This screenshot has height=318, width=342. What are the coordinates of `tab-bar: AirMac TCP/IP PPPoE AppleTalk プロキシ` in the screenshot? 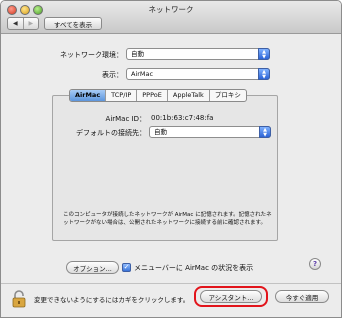 It's located at (158, 95).